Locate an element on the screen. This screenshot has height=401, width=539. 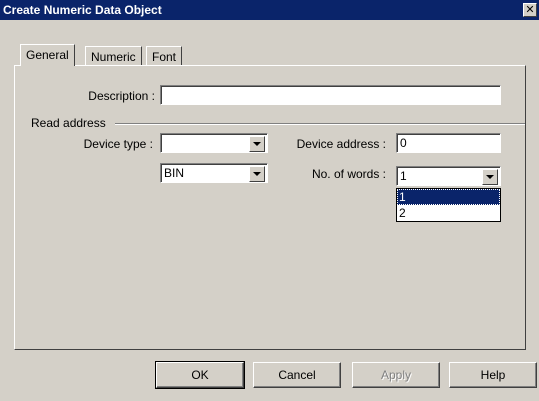
tab-font: Font is located at coordinates (164, 56).